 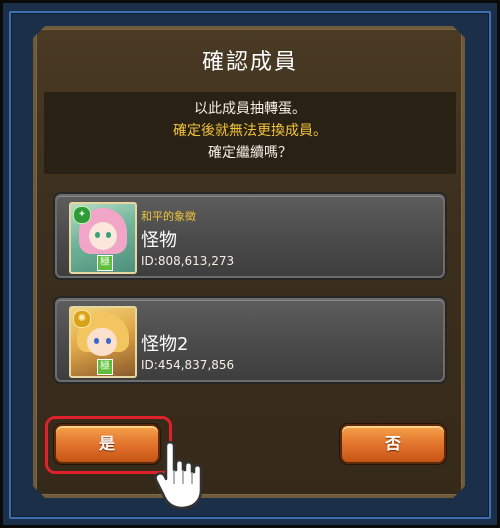 I want to click on member-card-2: ✺ 極 怪物2 ID:454,837,856, so click(x=250, y=340).